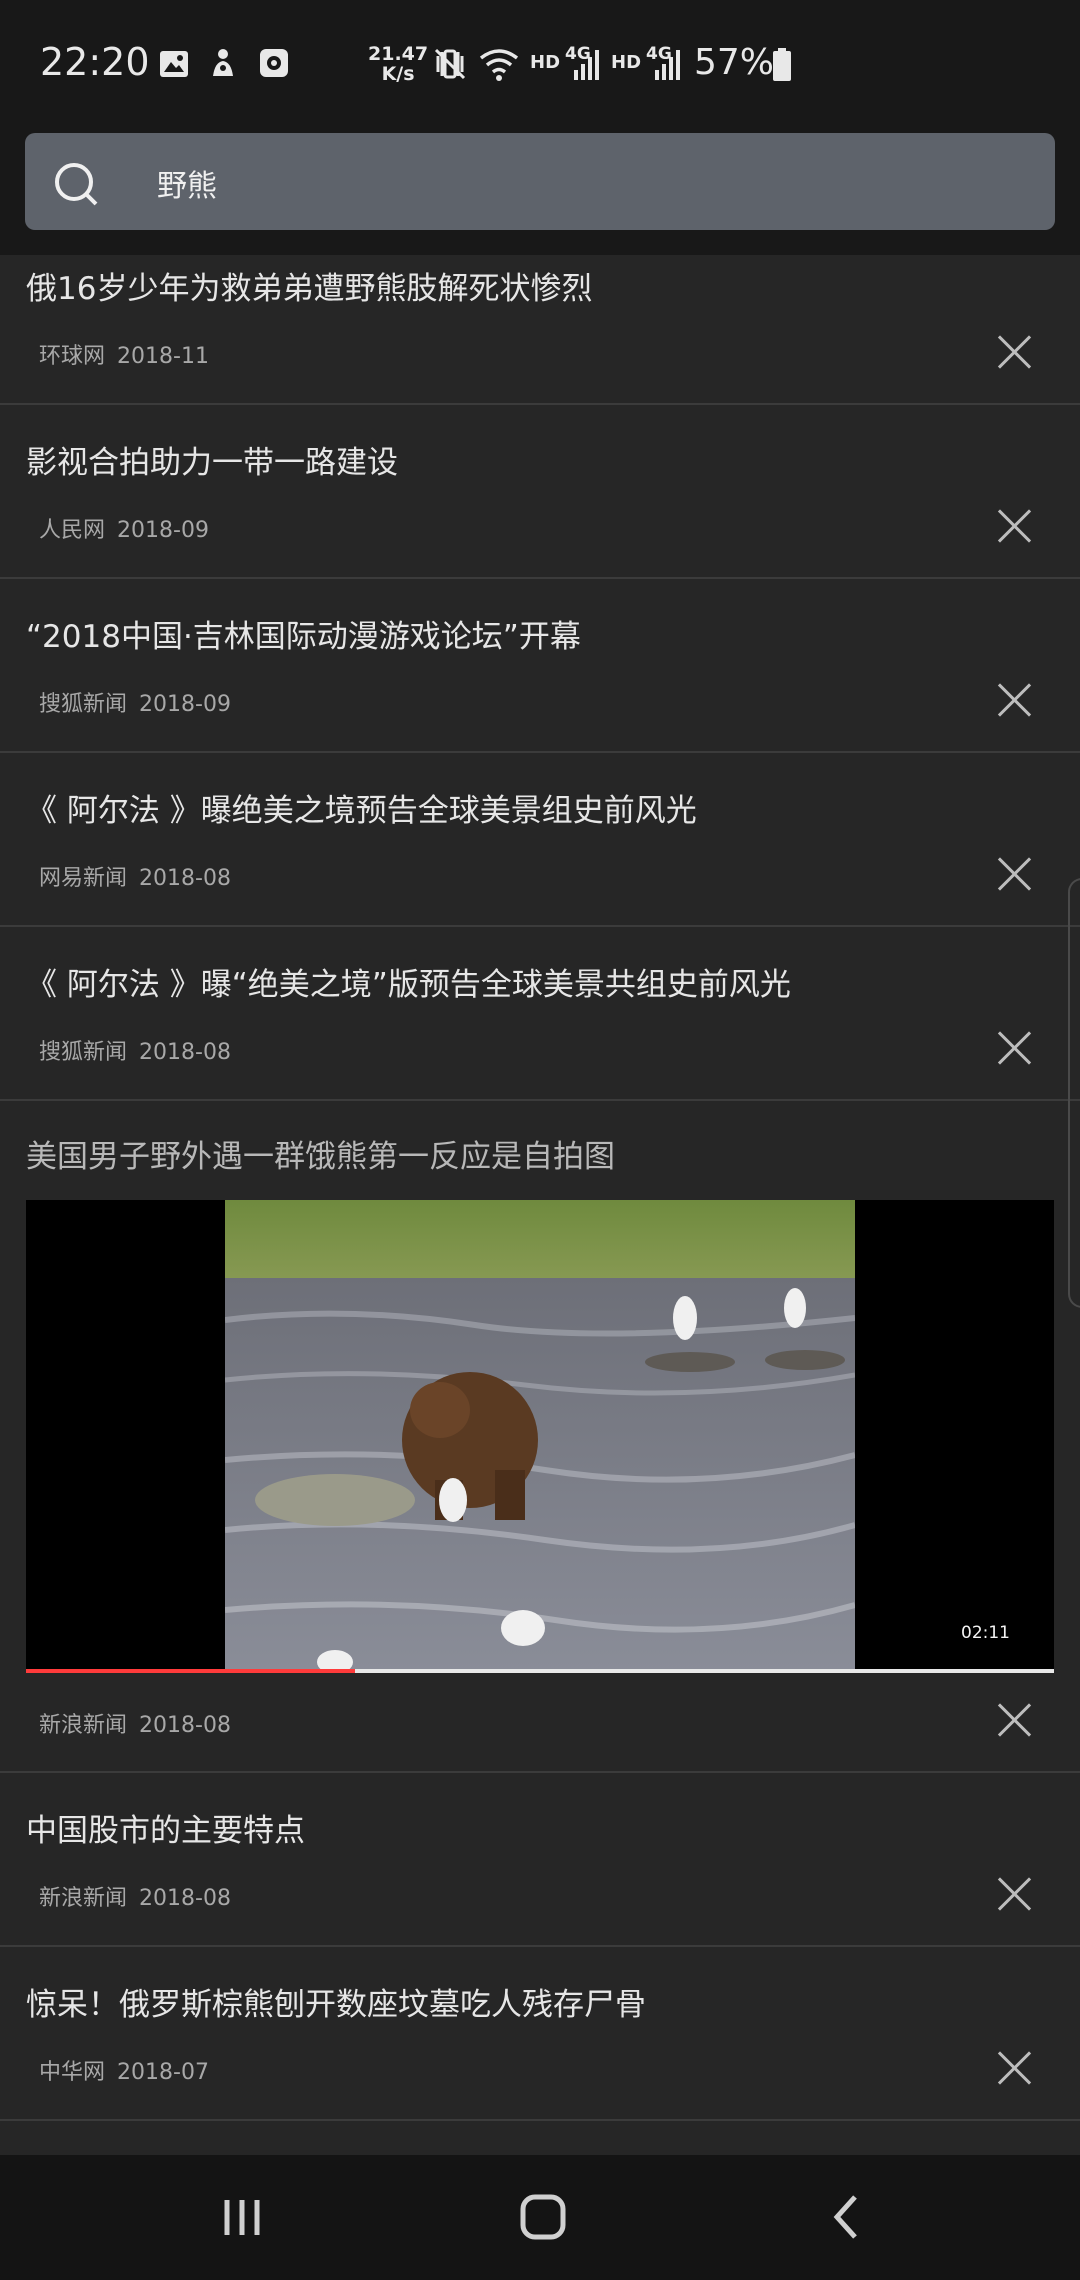 The height and width of the screenshot is (2280, 1080). I want to click on recent-apps-icon, so click(242, 2217).